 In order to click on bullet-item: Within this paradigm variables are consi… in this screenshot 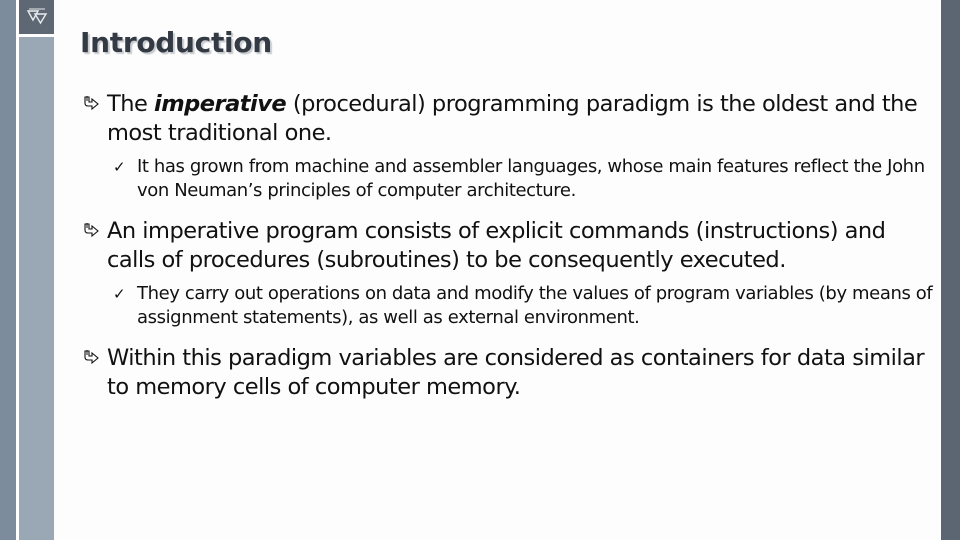, I will do `click(507, 373)`.